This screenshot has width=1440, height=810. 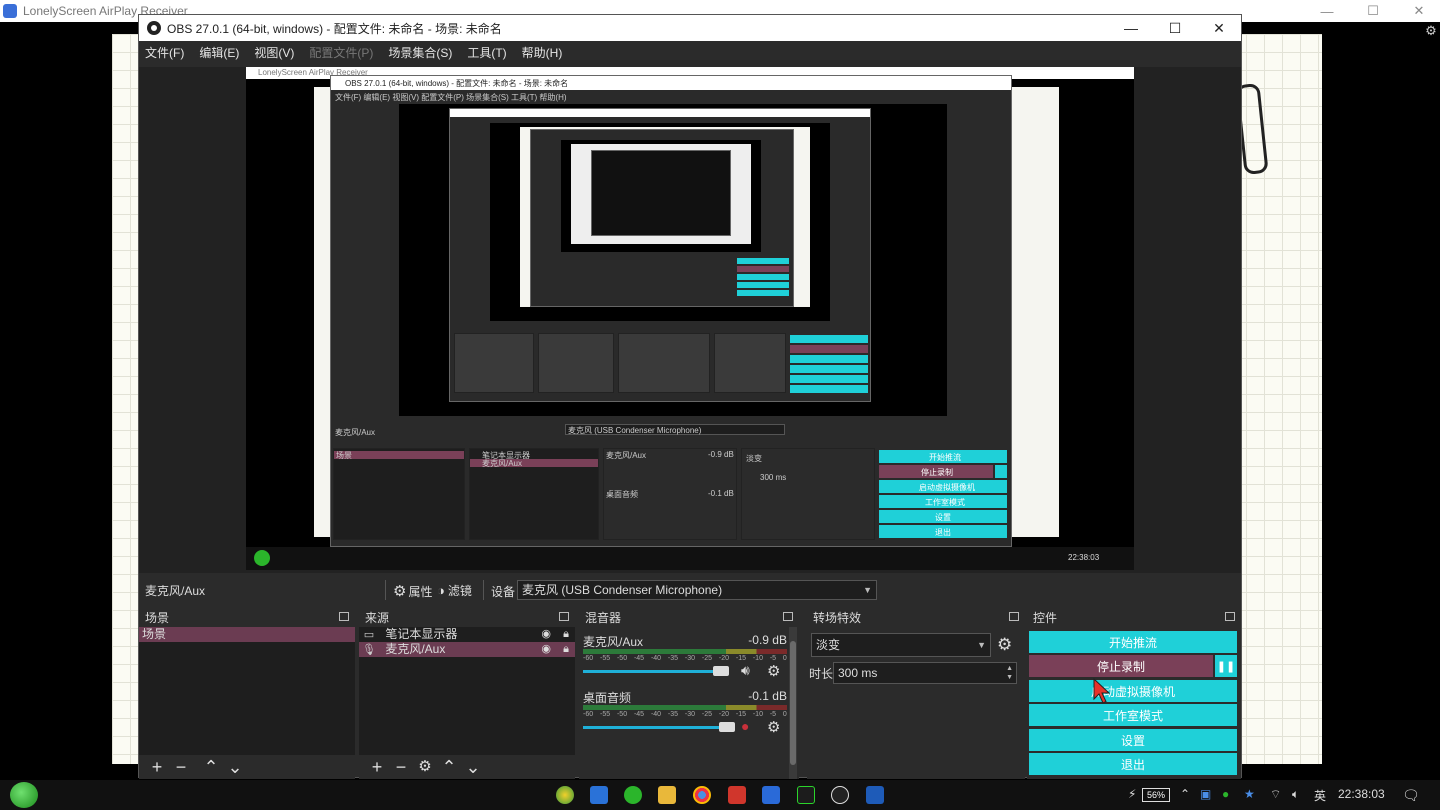 I want to click on settings-button: 设置, so click(x=1133, y=740).